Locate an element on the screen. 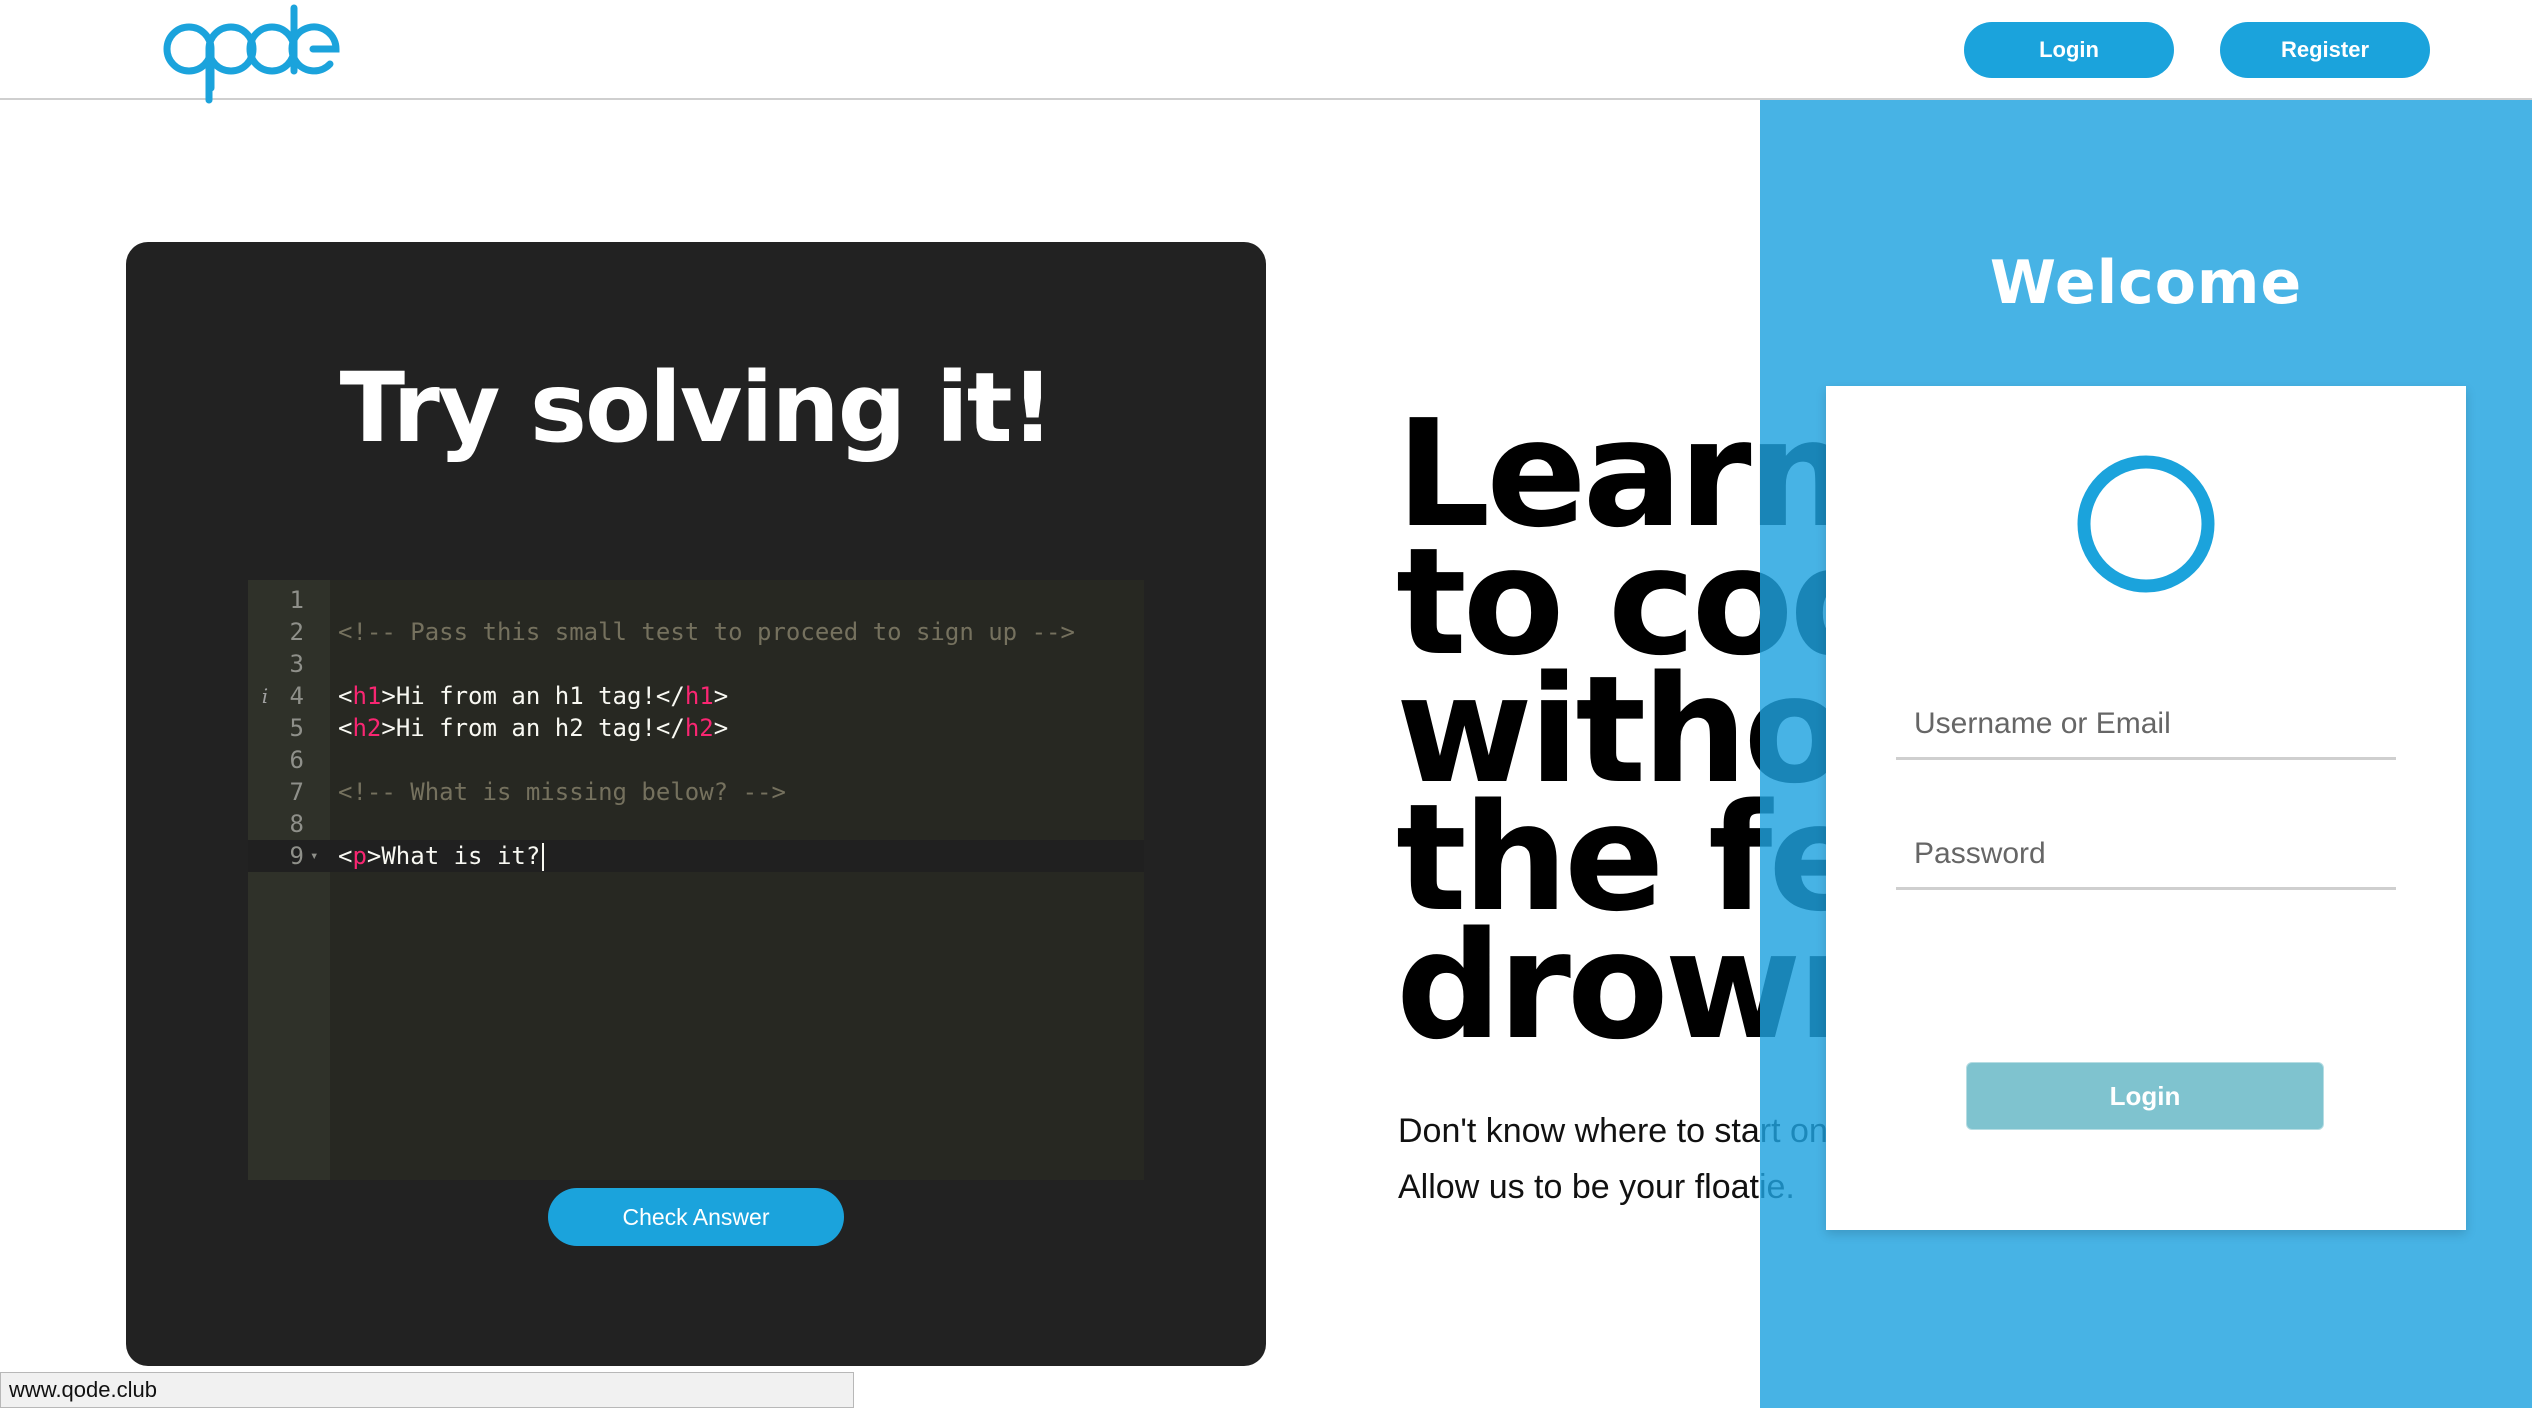 The height and width of the screenshot is (1408, 2532). code-text: <h2>Hi from an h2 tag!</h2> is located at coordinates (533, 728).